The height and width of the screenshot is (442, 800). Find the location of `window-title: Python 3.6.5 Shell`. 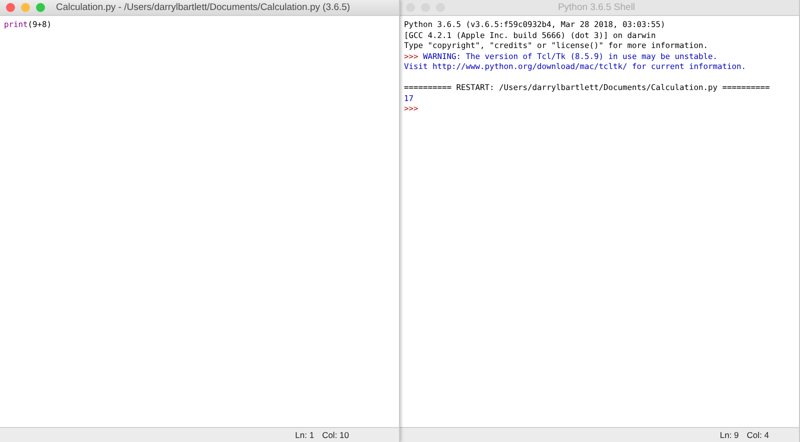

window-title: Python 3.6.5 Shell is located at coordinates (596, 7).